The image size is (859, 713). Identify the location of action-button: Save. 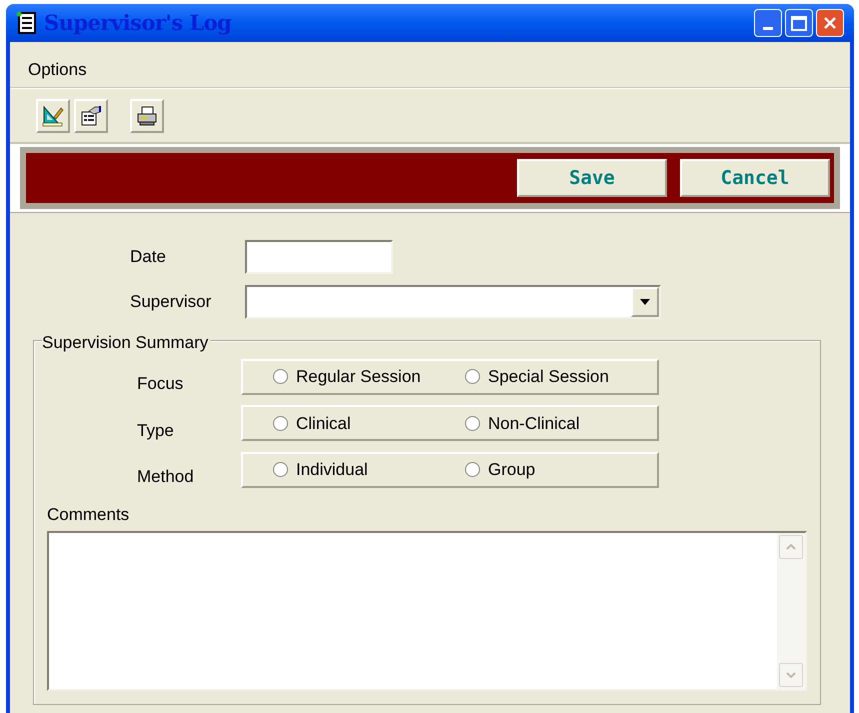
(592, 178).